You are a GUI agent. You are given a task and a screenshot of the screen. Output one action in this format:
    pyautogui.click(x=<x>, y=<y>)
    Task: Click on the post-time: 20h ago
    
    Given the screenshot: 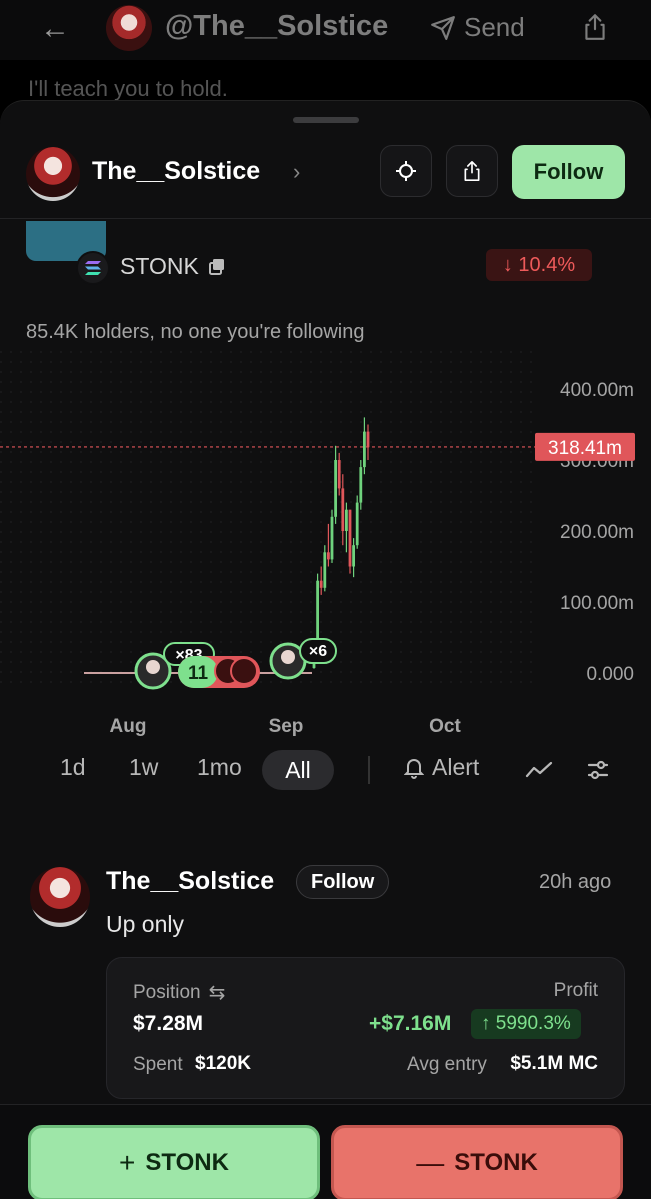 What is the action you would take?
    pyautogui.click(x=575, y=882)
    